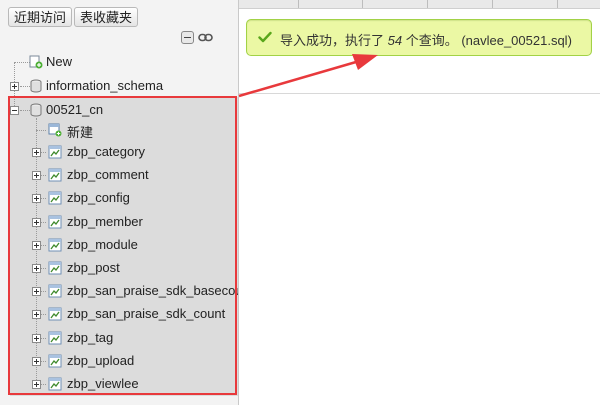  I want to click on query-count: 54, so click(395, 40).